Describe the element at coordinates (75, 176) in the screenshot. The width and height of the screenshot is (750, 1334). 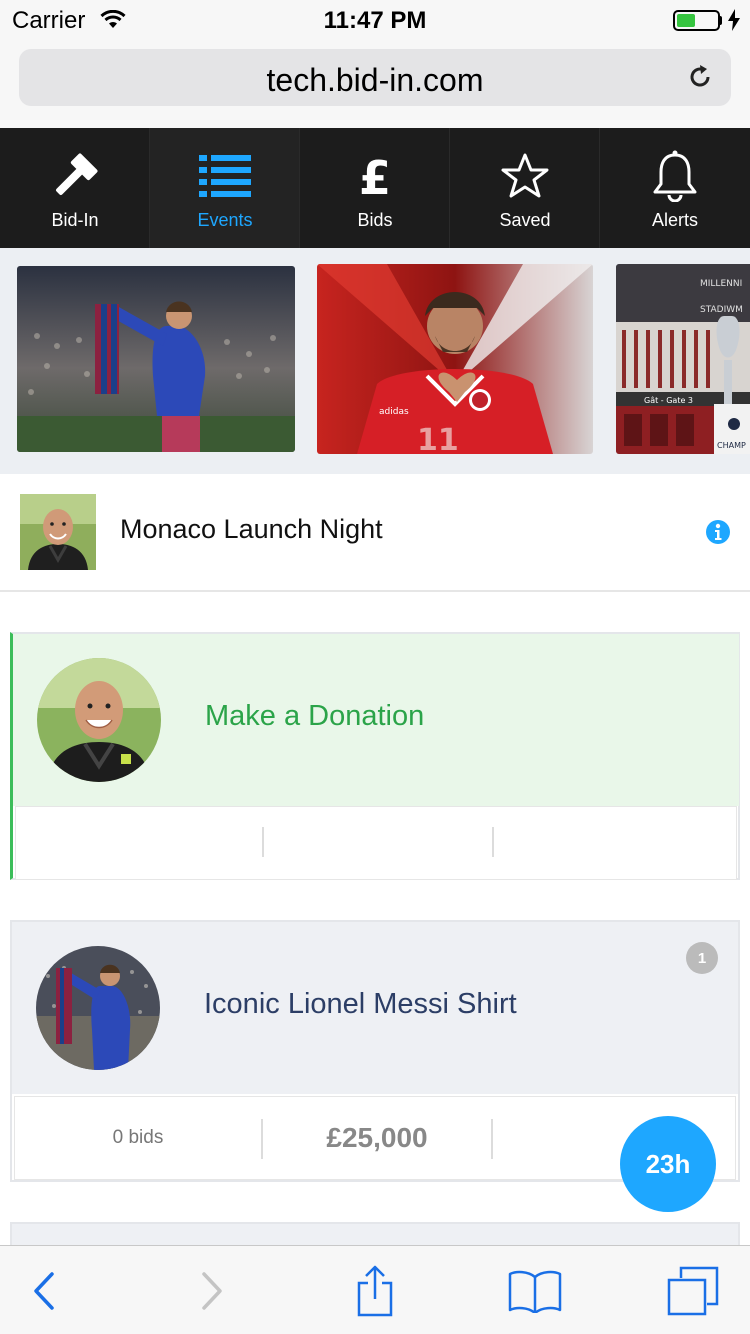
I see `gavel-icon` at that location.